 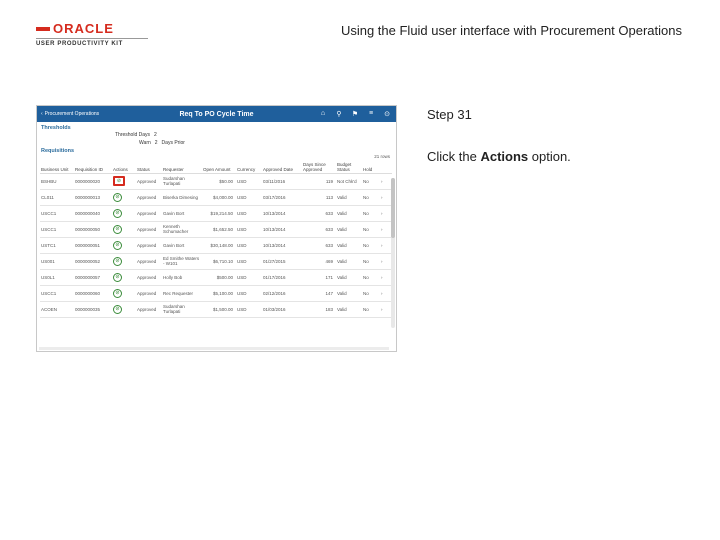 What do you see at coordinates (182, 277) in the screenshot?
I see `requester-cell: Holly Bob` at bounding box center [182, 277].